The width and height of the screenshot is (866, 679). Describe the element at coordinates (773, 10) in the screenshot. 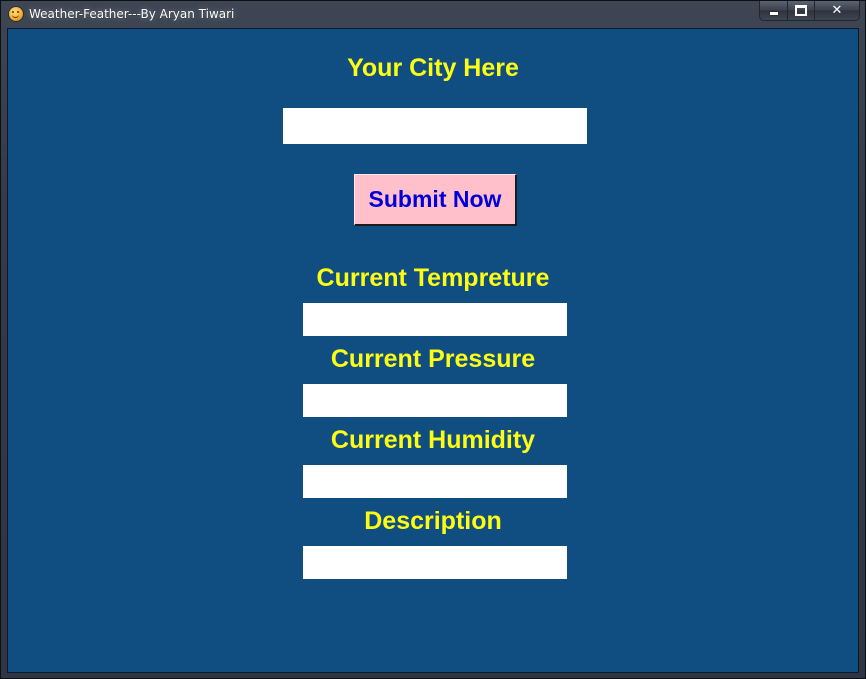

I see `minimize-button` at that location.